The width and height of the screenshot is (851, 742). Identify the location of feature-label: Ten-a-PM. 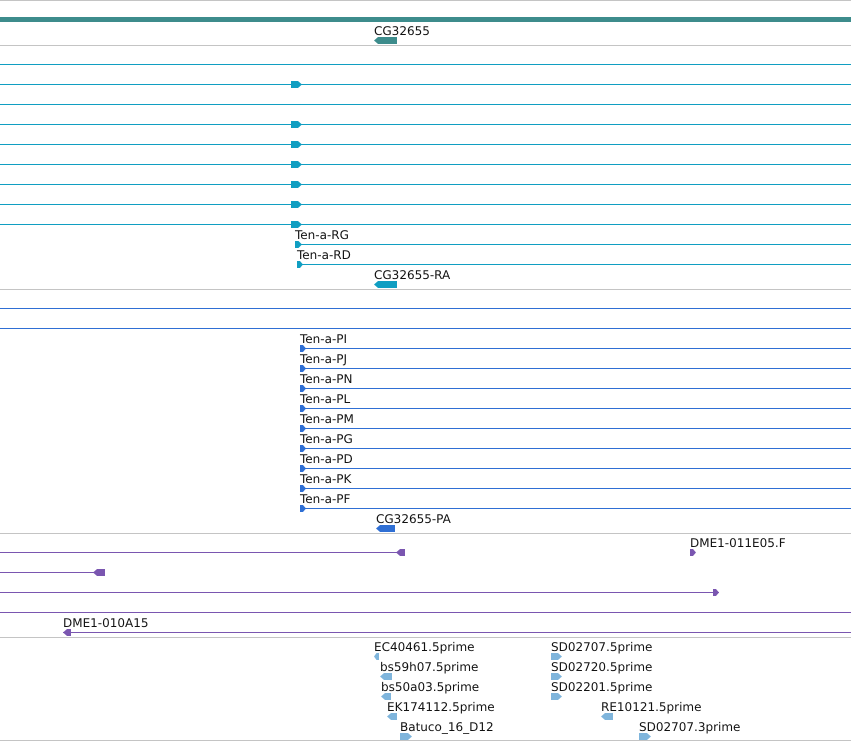
(327, 419).